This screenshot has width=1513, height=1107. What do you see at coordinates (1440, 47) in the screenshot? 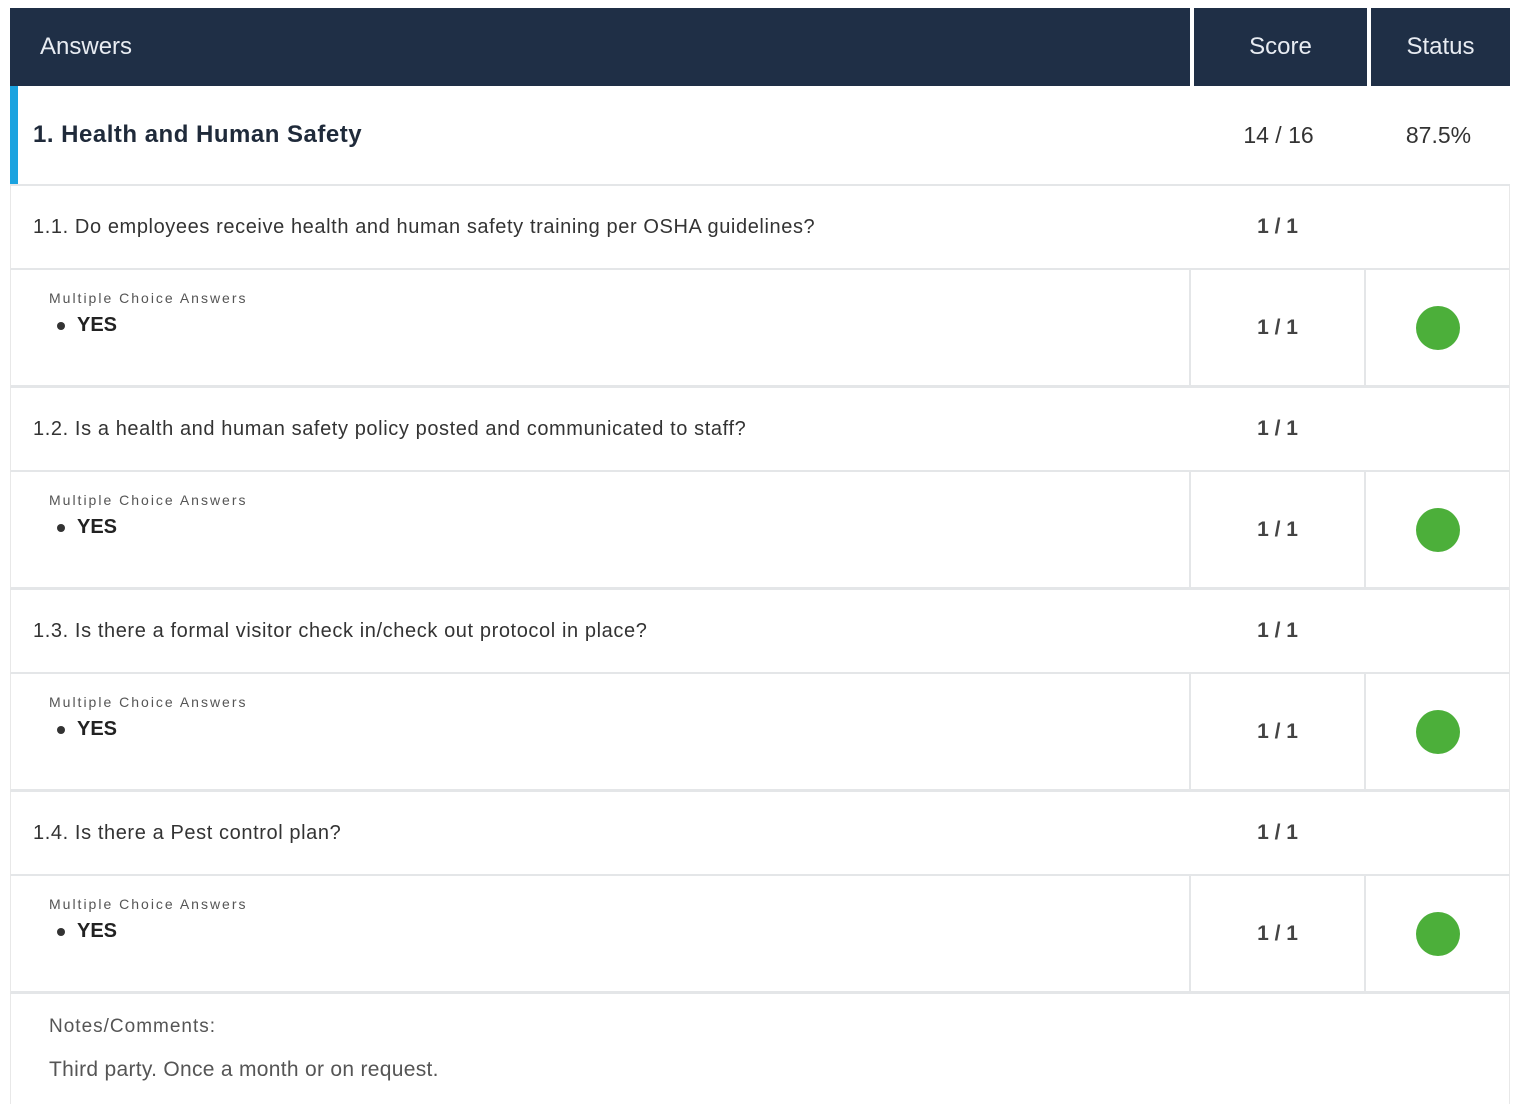
I see `status-column-header: Status` at bounding box center [1440, 47].